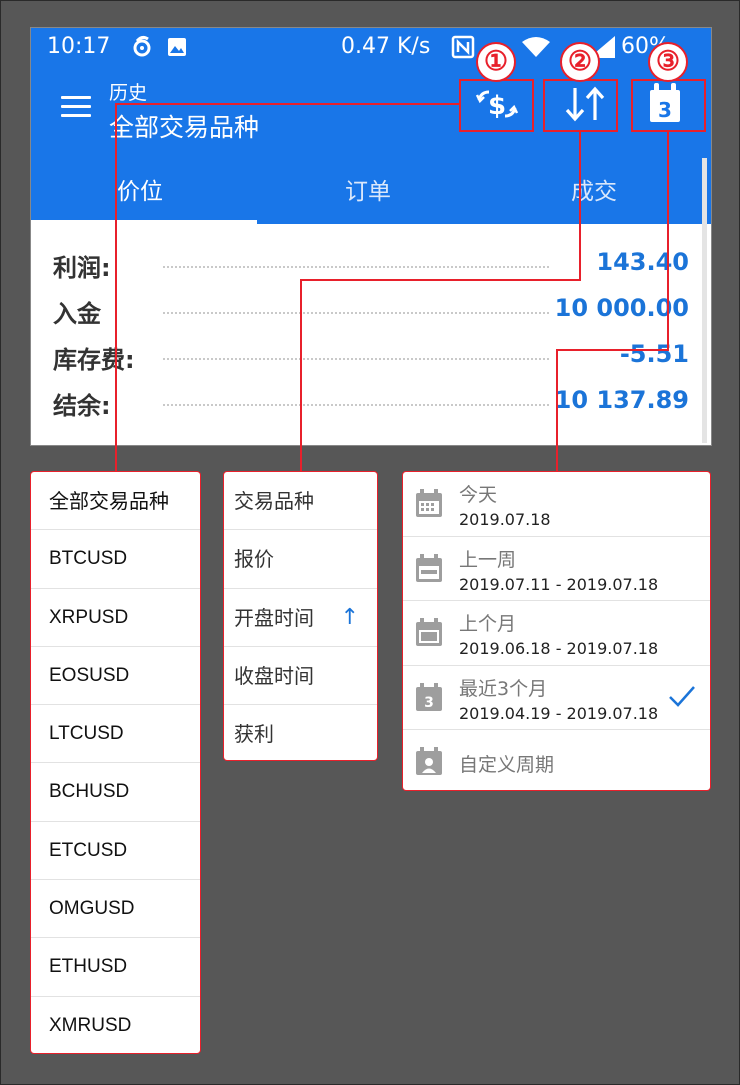 This screenshot has height=1085, width=740. I want to click on summary-row-swap: 库存费: -5.51, so click(371, 358).